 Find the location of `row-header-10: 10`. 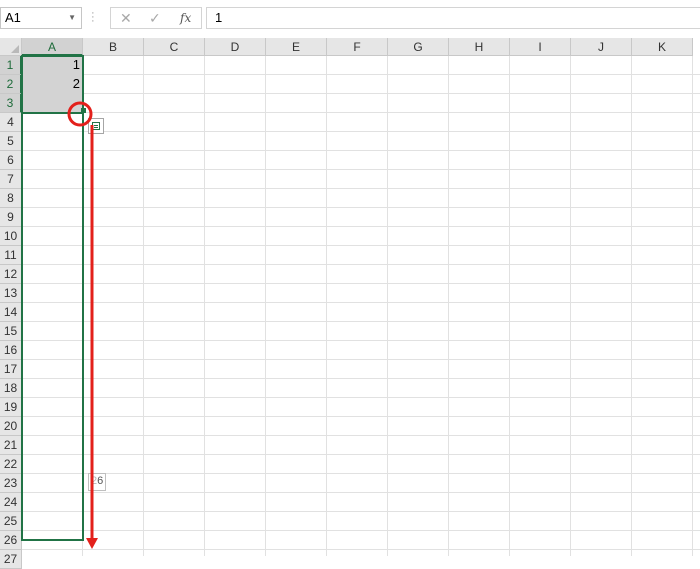

row-header-10: 10 is located at coordinates (11, 236).